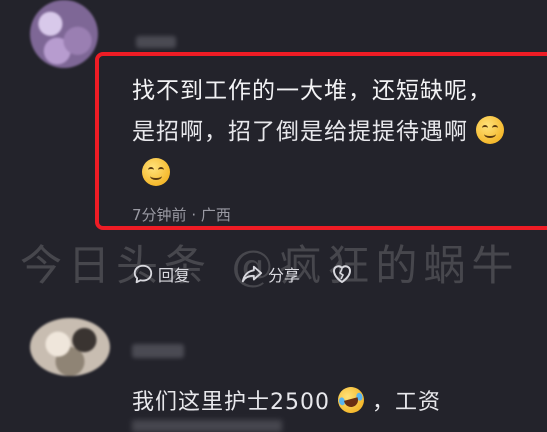  What do you see at coordinates (215, 215) in the screenshot?
I see `comment-region: 广西` at bounding box center [215, 215].